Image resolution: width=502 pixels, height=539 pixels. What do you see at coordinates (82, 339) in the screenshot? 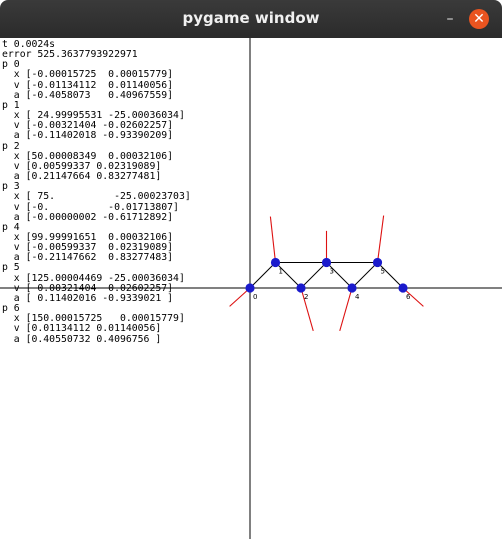
I see `debug-line: a [0.40550732 0.4096756 ]` at bounding box center [82, 339].